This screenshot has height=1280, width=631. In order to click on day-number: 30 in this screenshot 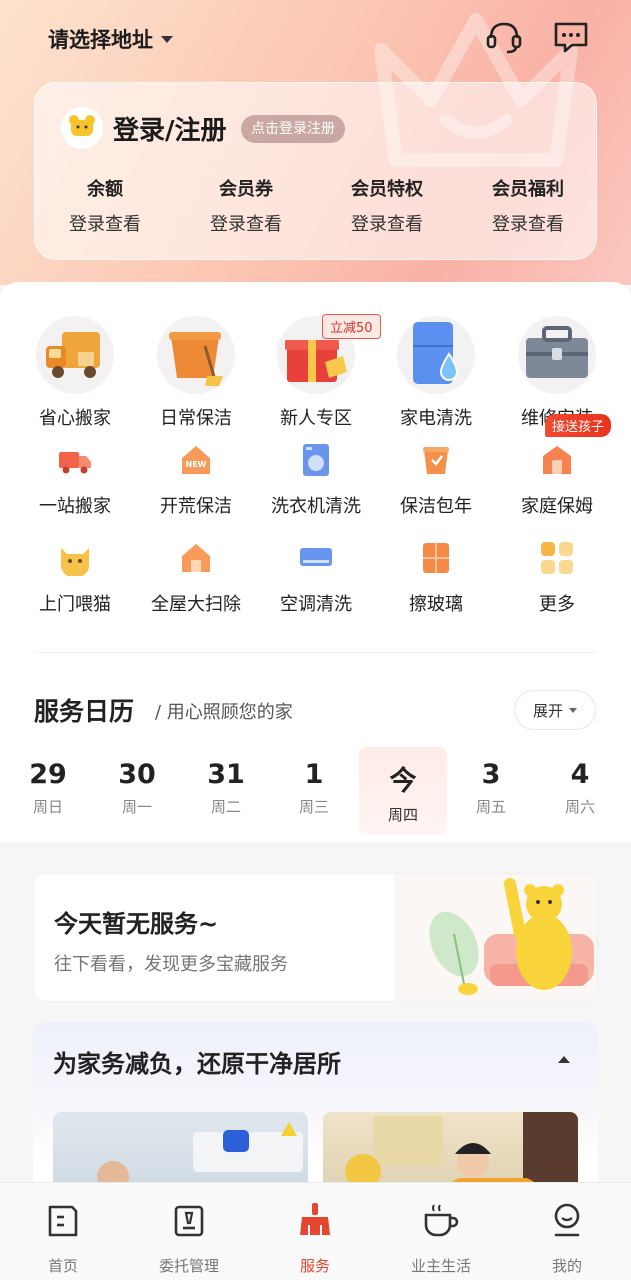, I will do `click(137, 774)`.